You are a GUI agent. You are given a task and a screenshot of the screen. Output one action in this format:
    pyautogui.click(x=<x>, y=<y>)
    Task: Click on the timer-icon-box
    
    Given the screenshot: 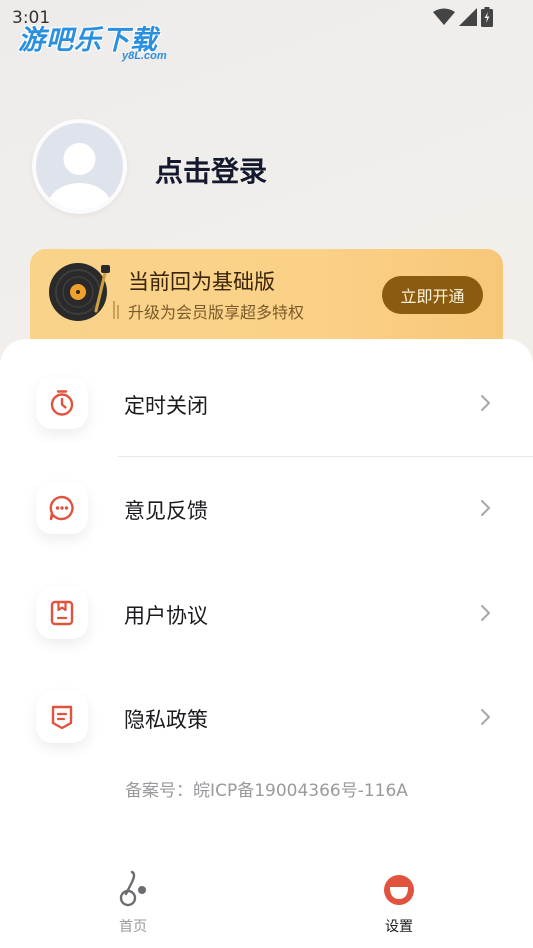 What is the action you would take?
    pyautogui.click(x=62, y=403)
    